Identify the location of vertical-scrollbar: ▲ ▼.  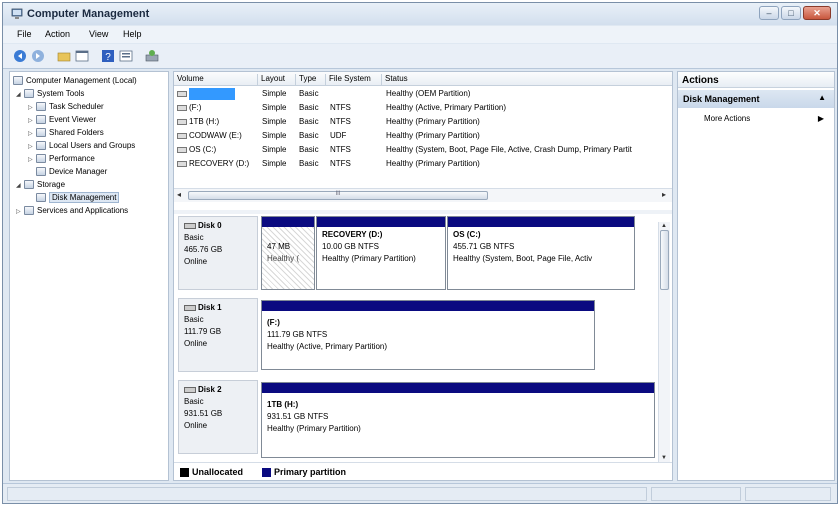
(664, 342).